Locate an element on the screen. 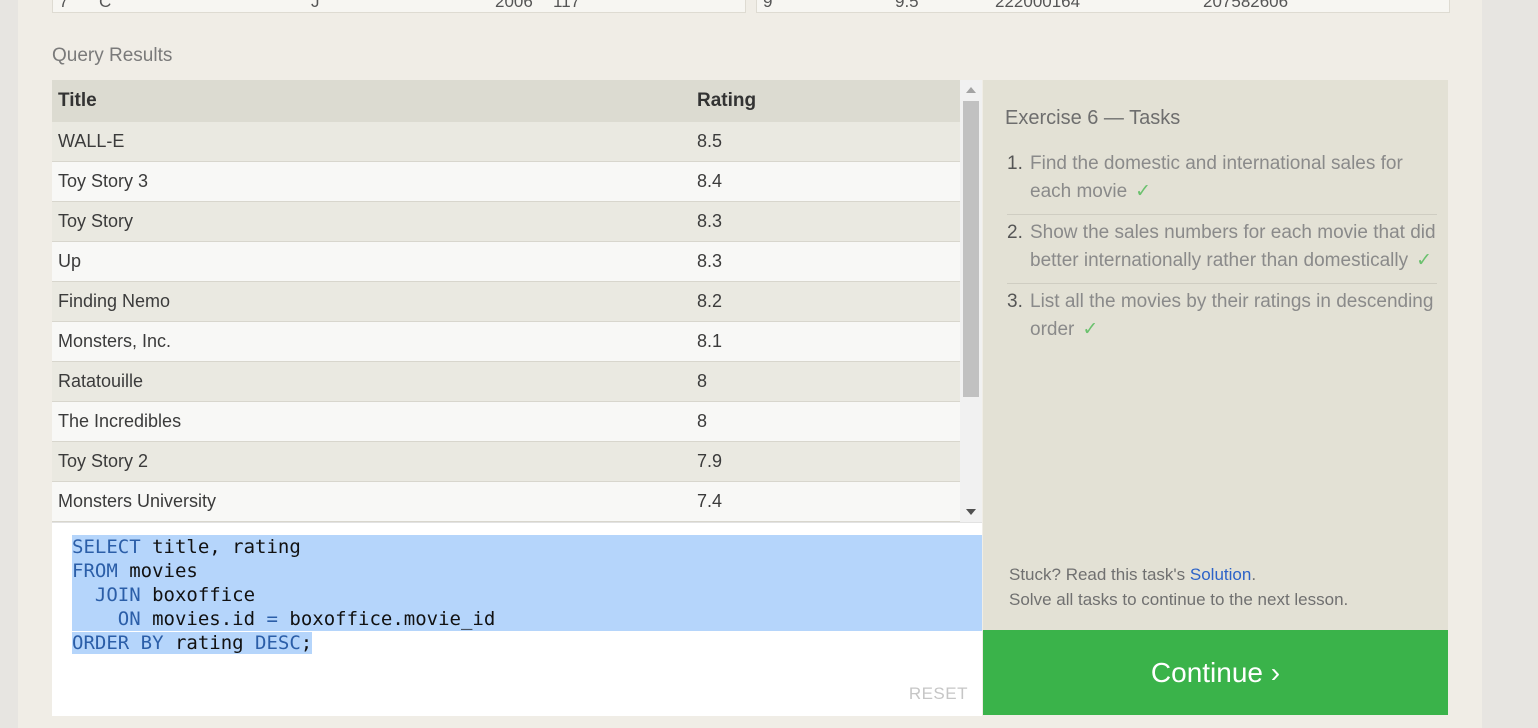 Image resolution: width=1538 pixels, height=728 pixels. sql-keyword: ON is located at coordinates (106, 619).